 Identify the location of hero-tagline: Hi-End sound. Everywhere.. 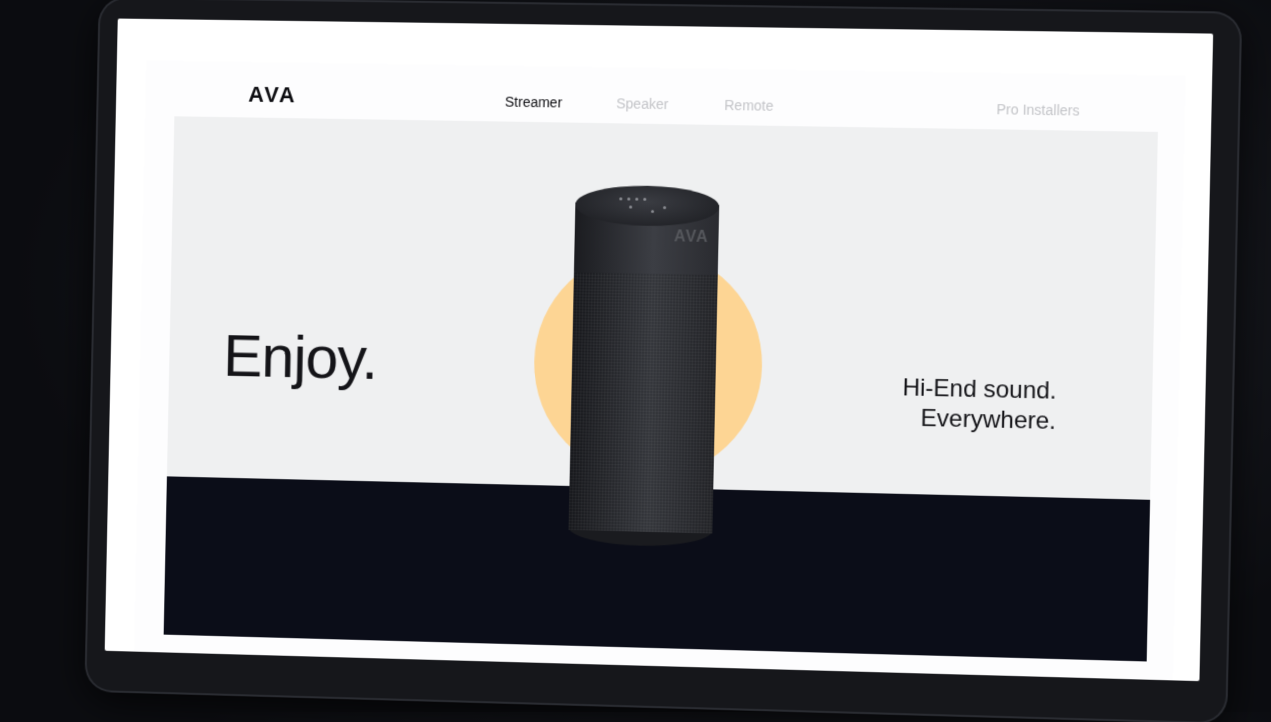
(955, 404).